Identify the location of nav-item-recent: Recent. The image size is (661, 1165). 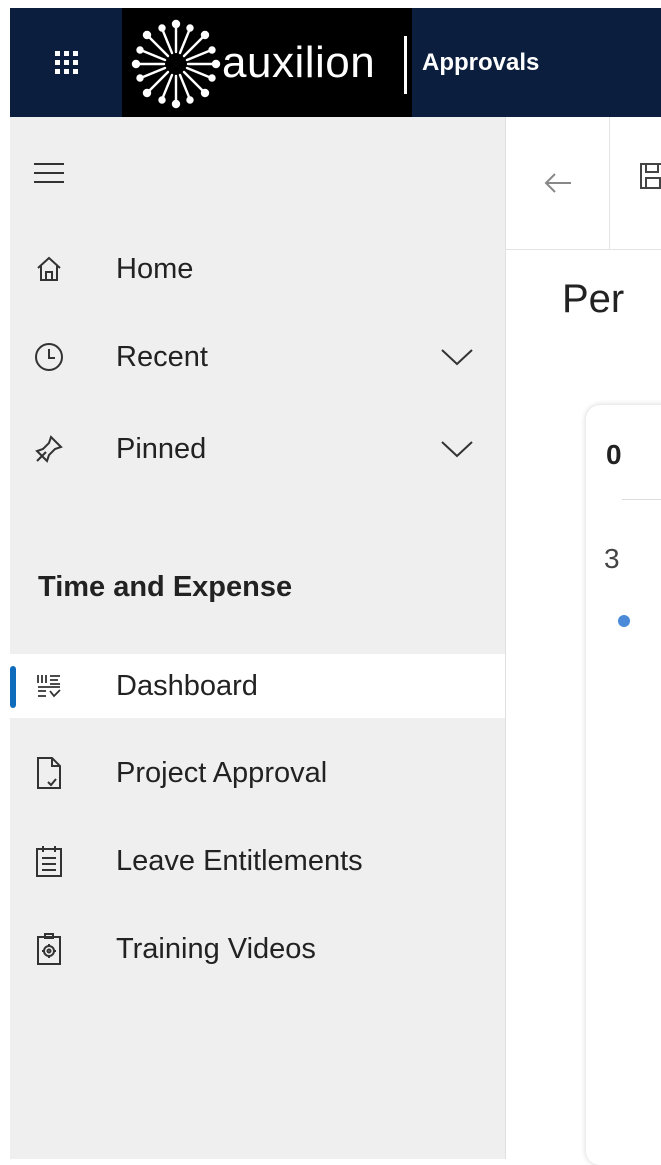
(257, 357).